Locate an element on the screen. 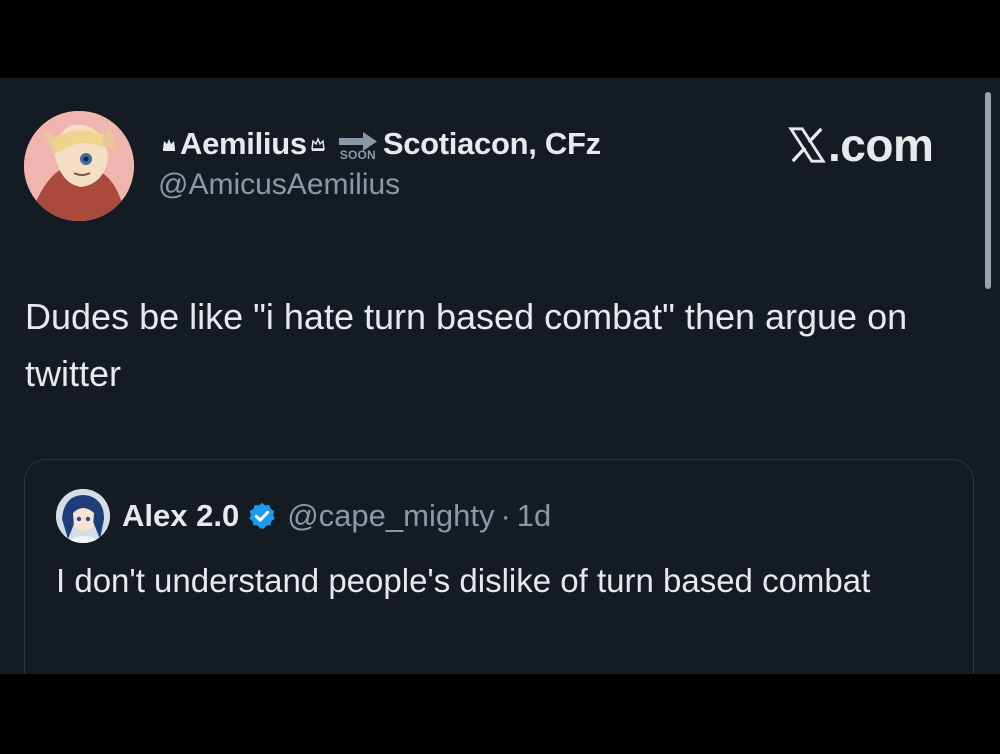 Image resolution: width=1000 pixels, height=754 pixels. x-logo-icon is located at coordinates (807, 145).